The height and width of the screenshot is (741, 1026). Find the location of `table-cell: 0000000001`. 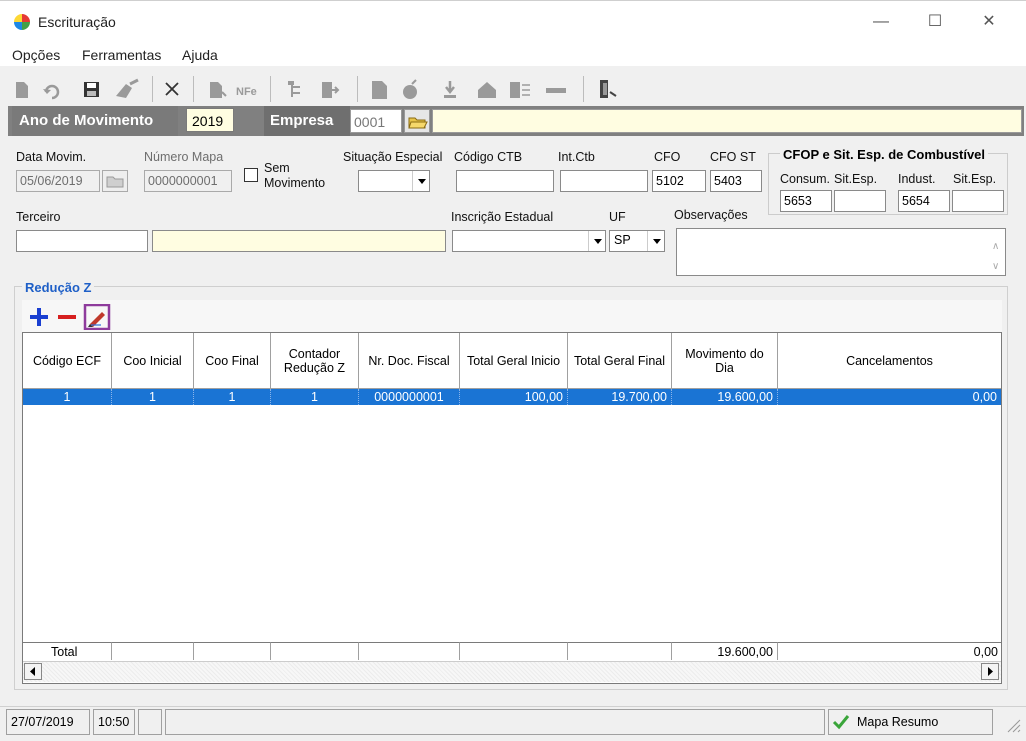

table-cell: 0000000001 is located at coordinates (409, 397).